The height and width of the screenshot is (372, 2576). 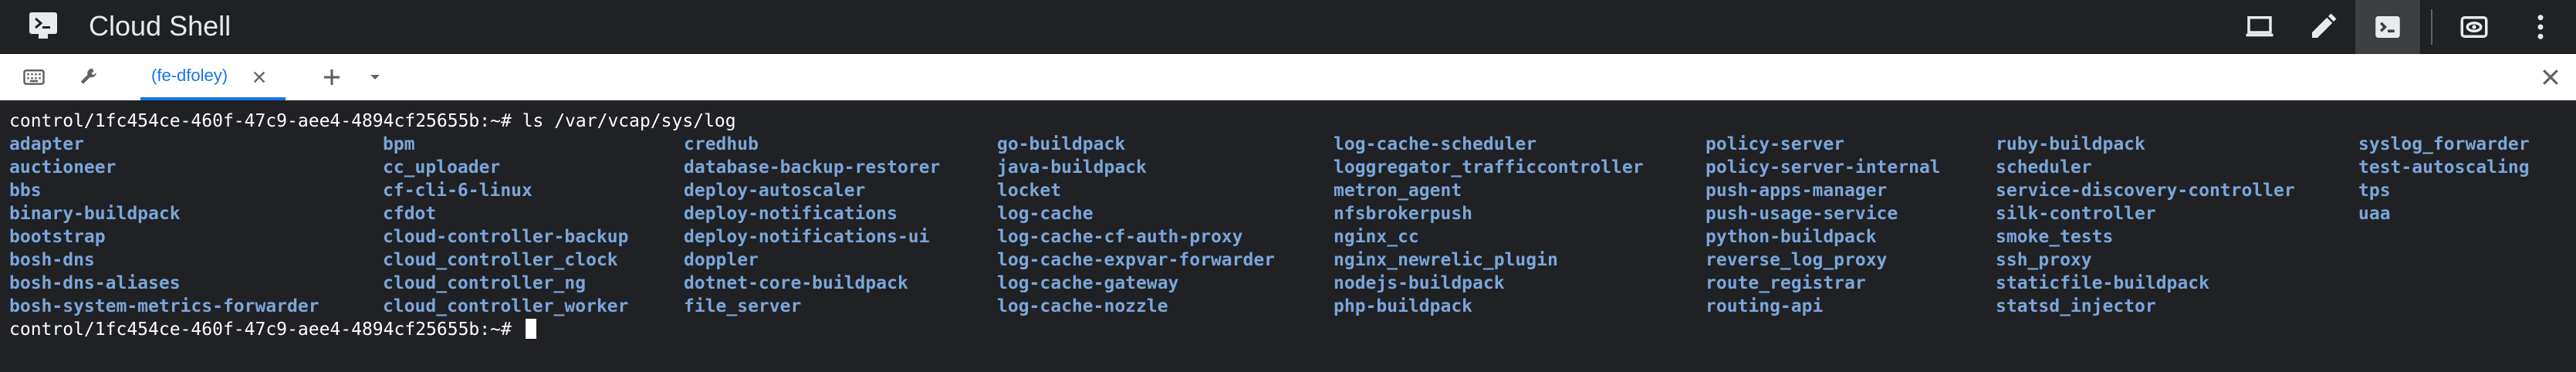 What do you see at coordinates (1791, 237) in the screenshot?
I see `directory-entry: python-buildpack` at bounding box center [1791, 237].